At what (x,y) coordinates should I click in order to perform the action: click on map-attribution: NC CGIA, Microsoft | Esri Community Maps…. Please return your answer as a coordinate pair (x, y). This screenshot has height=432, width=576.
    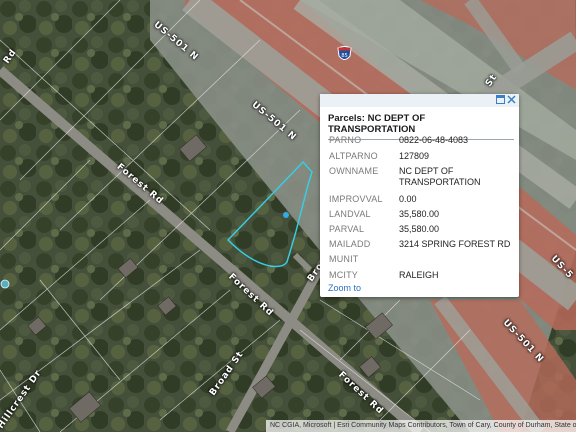
    Looking at the image, I should click on (421, 426).